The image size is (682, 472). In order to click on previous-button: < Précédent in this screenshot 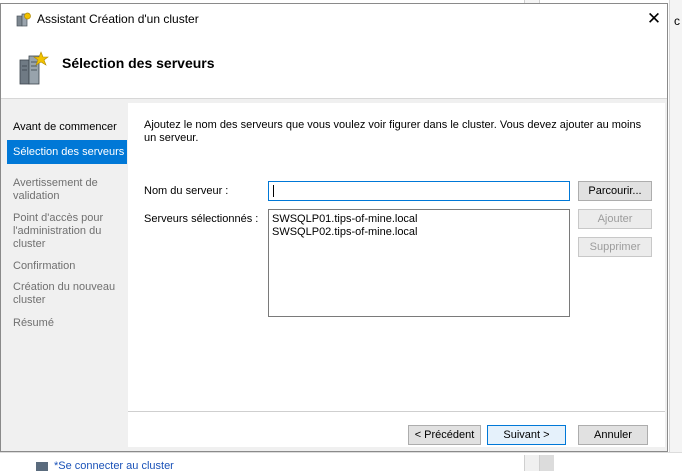, I will do `click(444, 435)`.